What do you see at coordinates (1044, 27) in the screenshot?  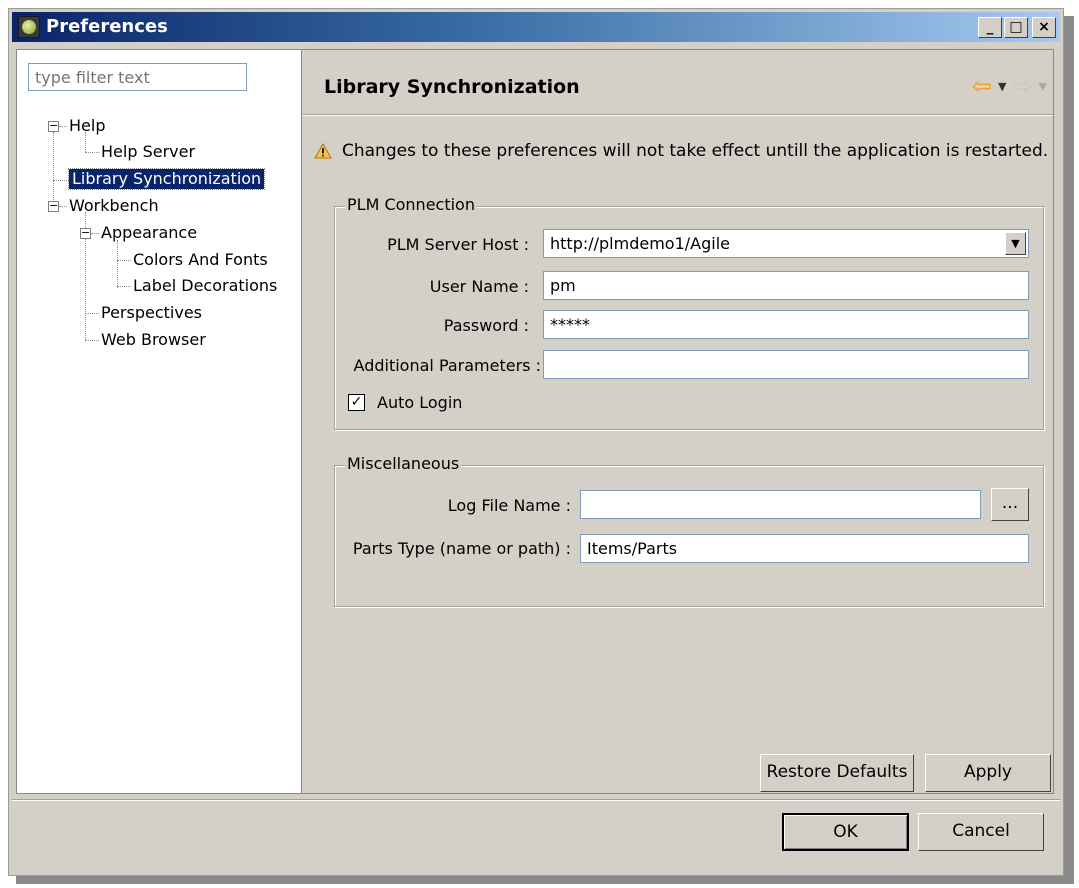 I see `close-button: ×` at bounding box center [1044, 27].